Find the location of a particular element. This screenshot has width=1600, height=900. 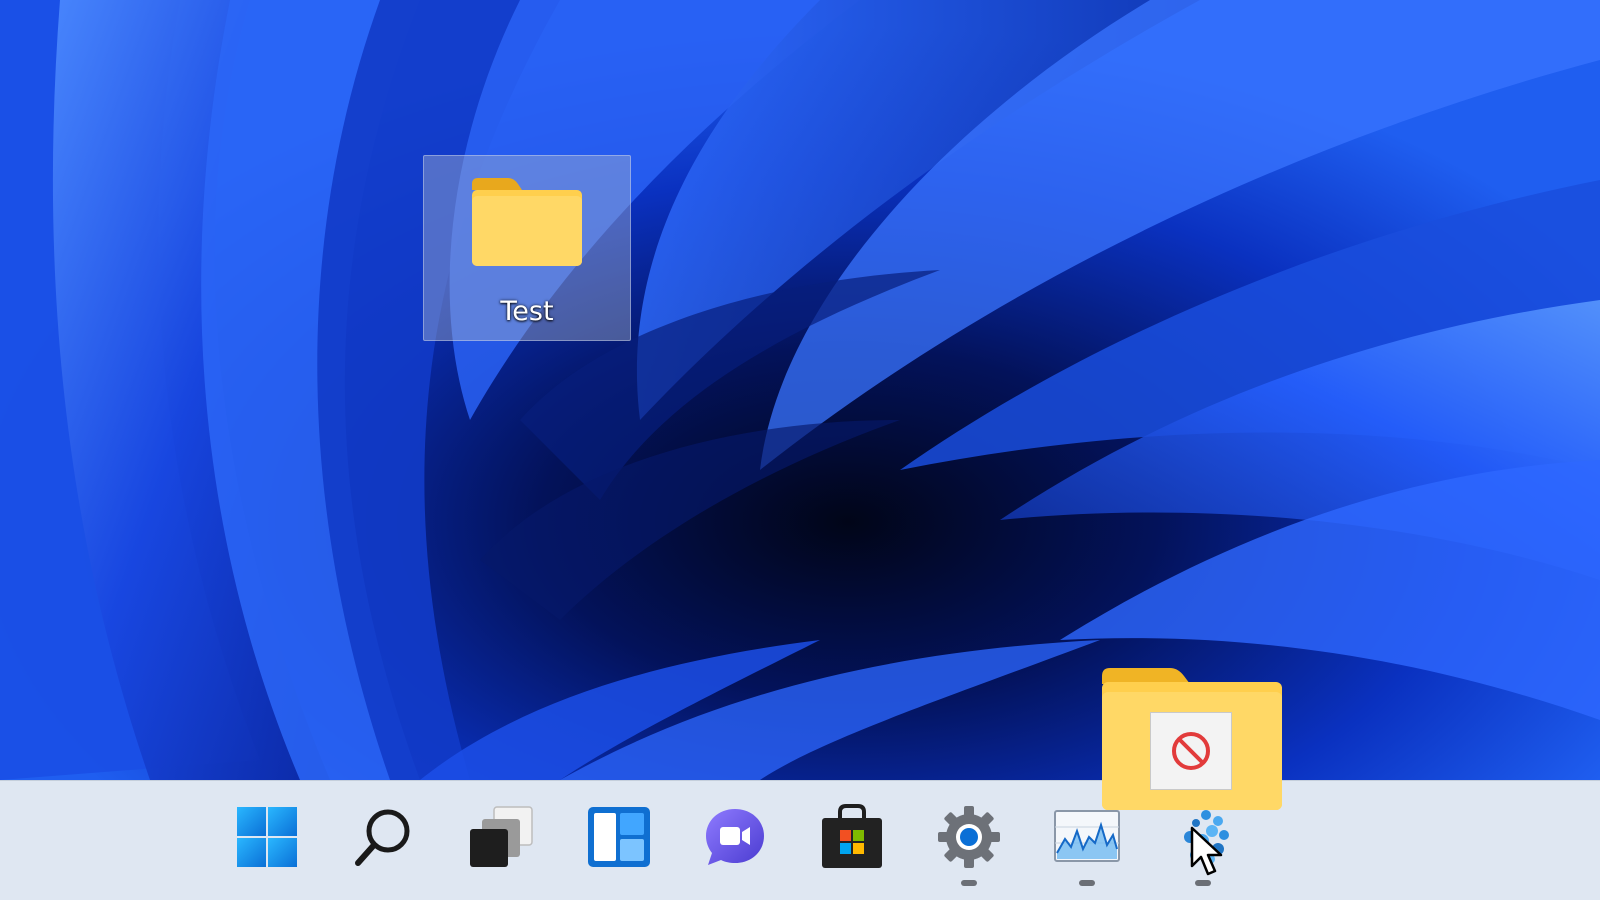

mouse-cursor-icon is located at coordinates (1206, 851).